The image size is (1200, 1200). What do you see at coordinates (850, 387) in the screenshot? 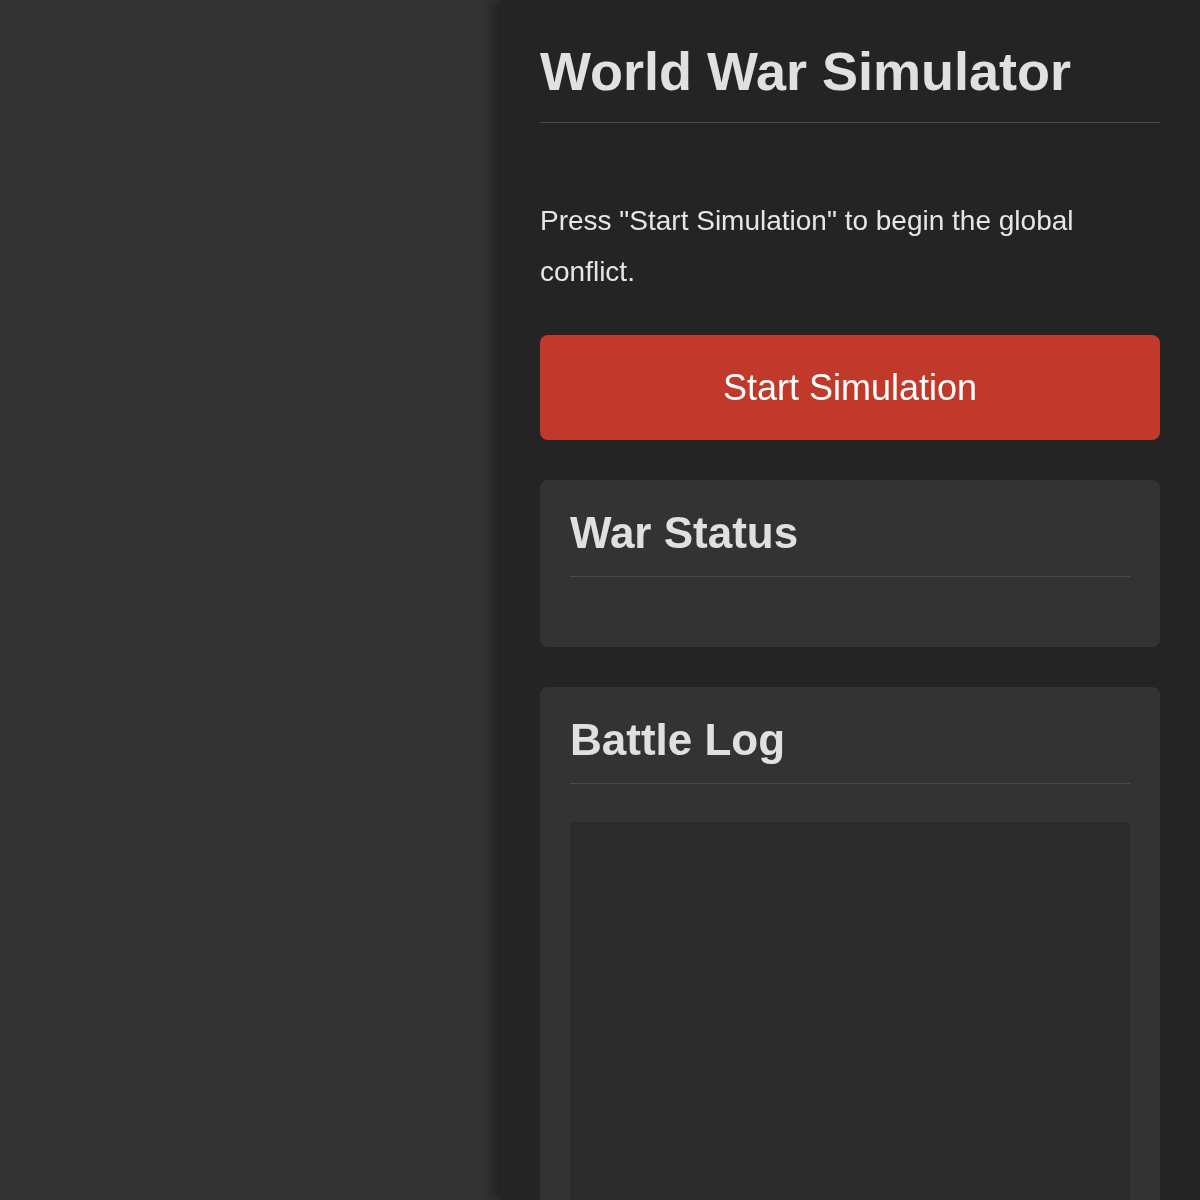
I see `start-simulation-button: Start Simulation` at bounding box center [850, 387].